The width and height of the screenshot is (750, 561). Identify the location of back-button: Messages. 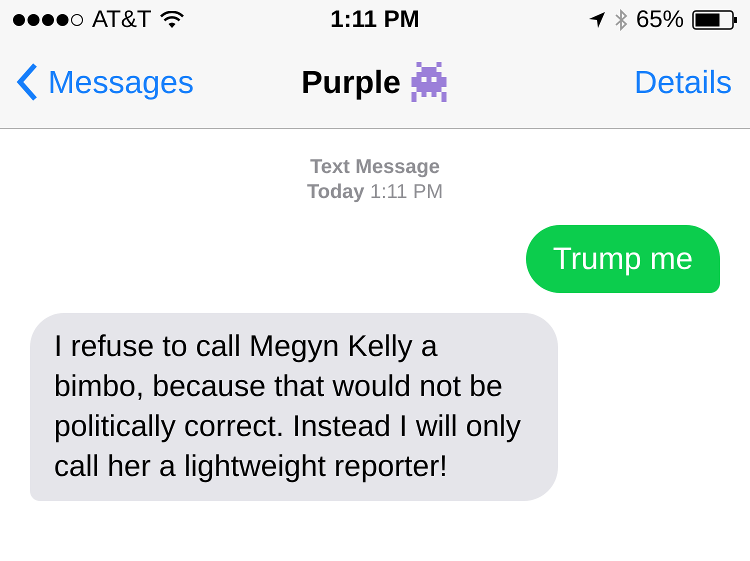
(136, 82).